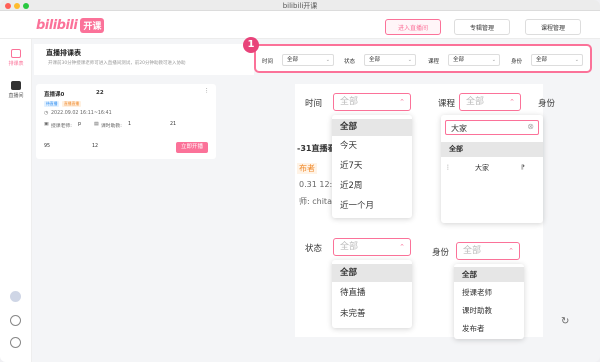 This screenshot has width=600, height=362. What do you see at coordinates (475, 102) in the screenshot?
I see `course-filter-placeholder: 全部` at bounding box center [475, 102].